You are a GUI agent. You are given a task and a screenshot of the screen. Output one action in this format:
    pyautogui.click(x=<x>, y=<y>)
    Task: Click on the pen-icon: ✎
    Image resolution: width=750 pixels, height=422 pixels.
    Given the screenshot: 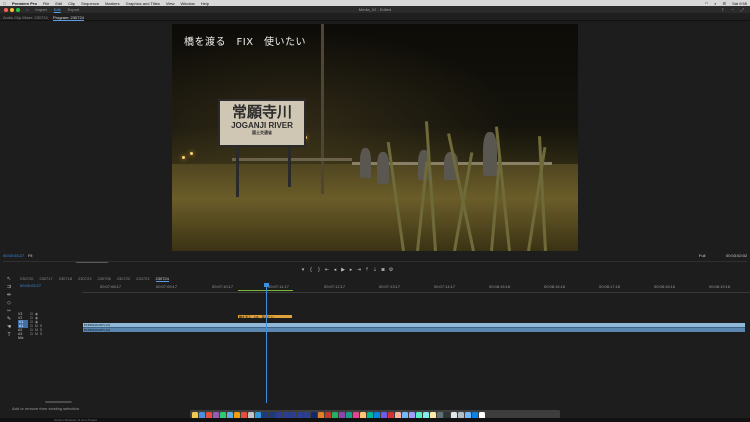 What is the action you would take?
    pyautogui.click(x=9, y=319)
    